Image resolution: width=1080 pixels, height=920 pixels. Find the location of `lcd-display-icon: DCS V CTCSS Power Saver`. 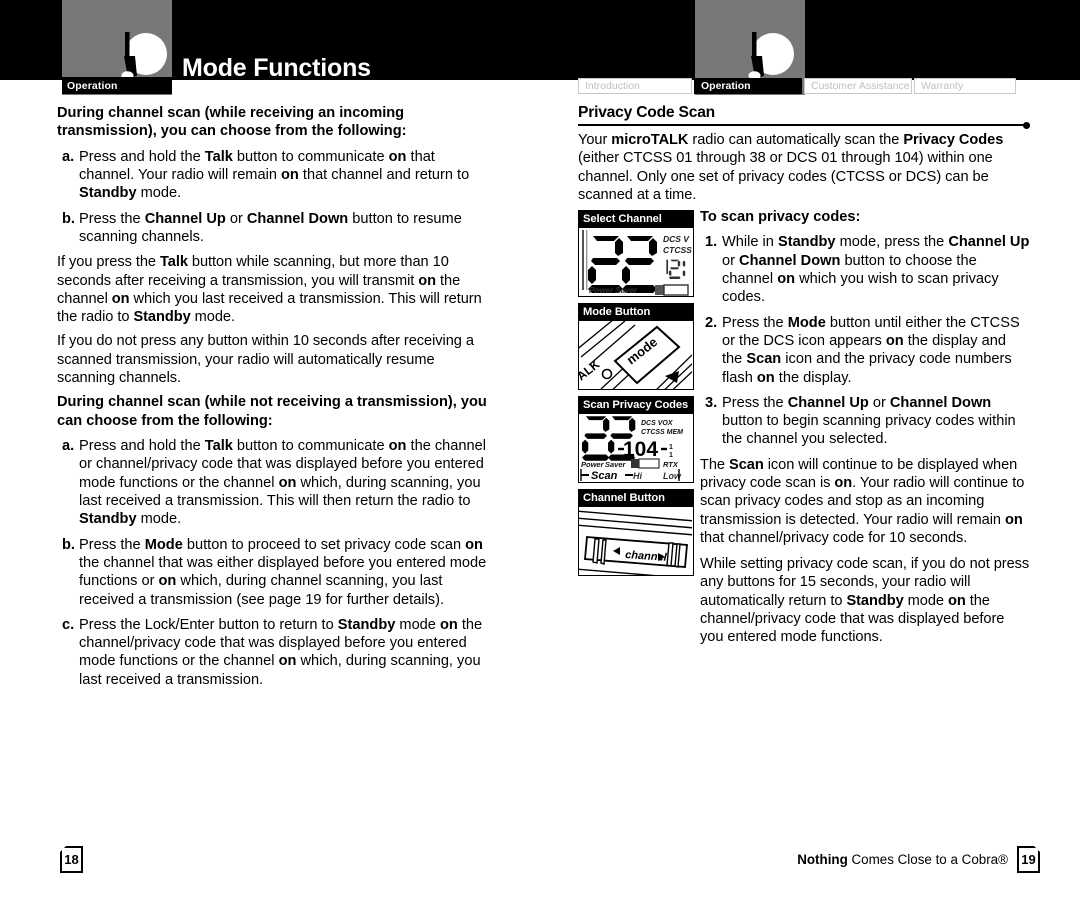

lcd-display-icon: DCS V CTCSS Power Saver is located at coordinates (636, 262).